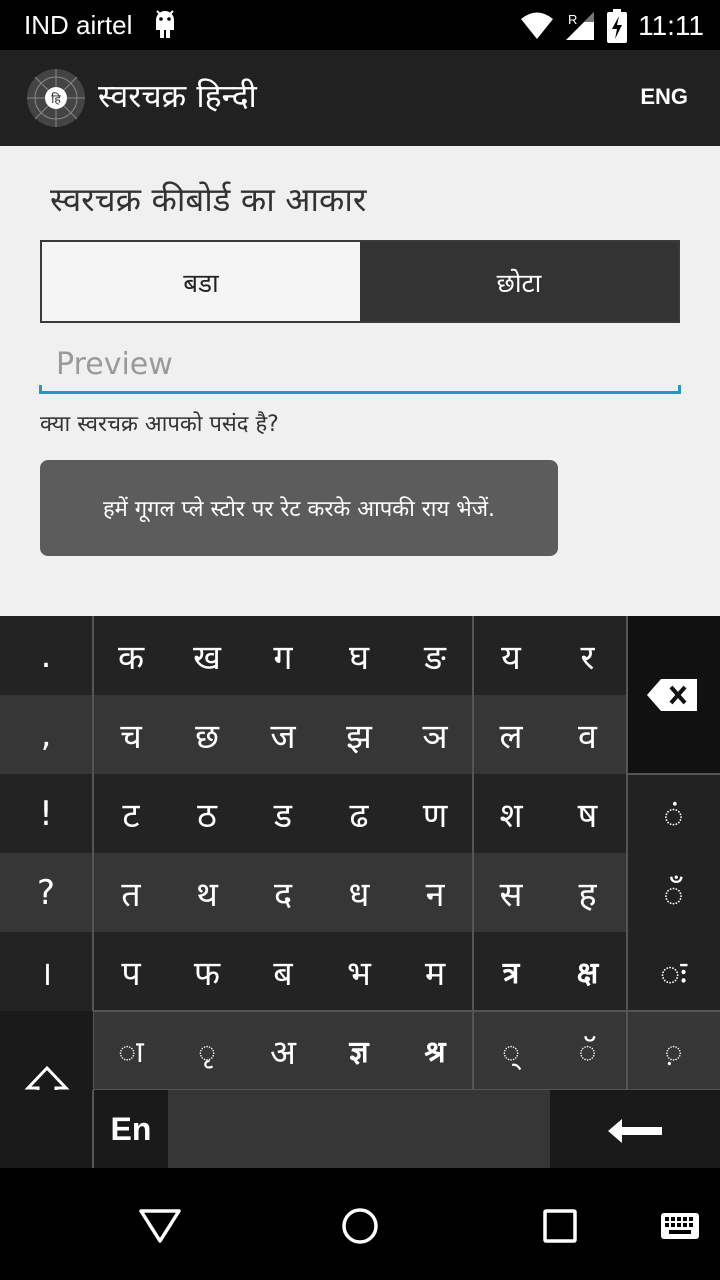  Describe the element at coordinates (283, 892) in the screenshot. I see `key-consonant: द` at that location.